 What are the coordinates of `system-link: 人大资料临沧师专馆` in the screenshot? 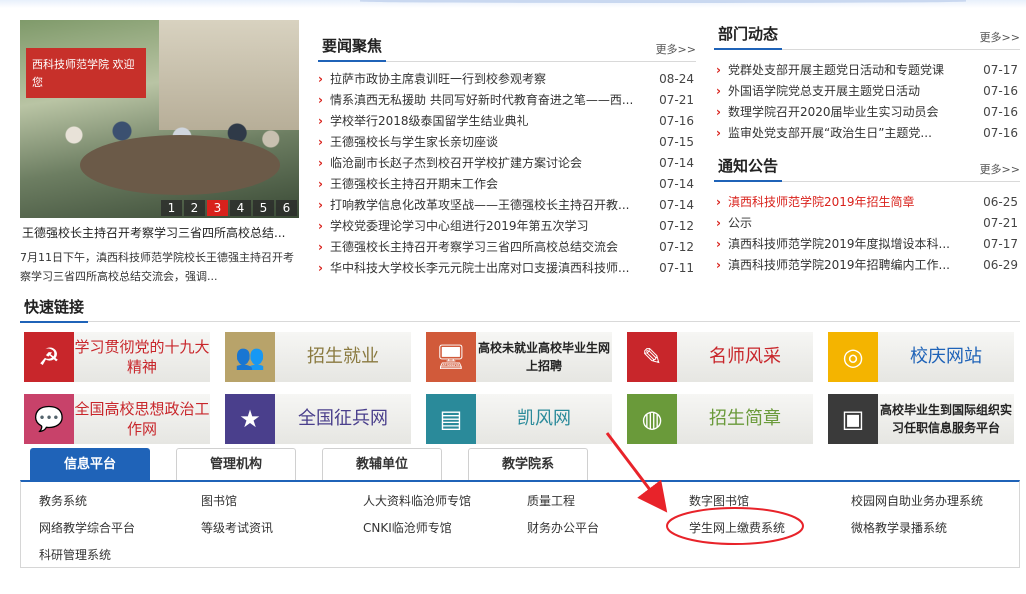 It's located at (417, 500).